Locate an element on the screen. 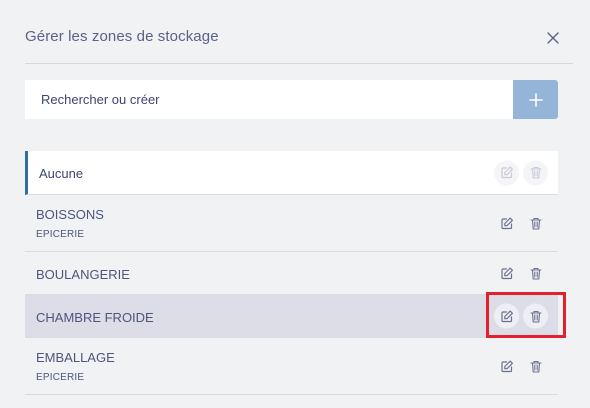 Image resolution: width=590 pixels, height=408 pixels. zone-name: BOISSONS is located at coordinates (70, 214).